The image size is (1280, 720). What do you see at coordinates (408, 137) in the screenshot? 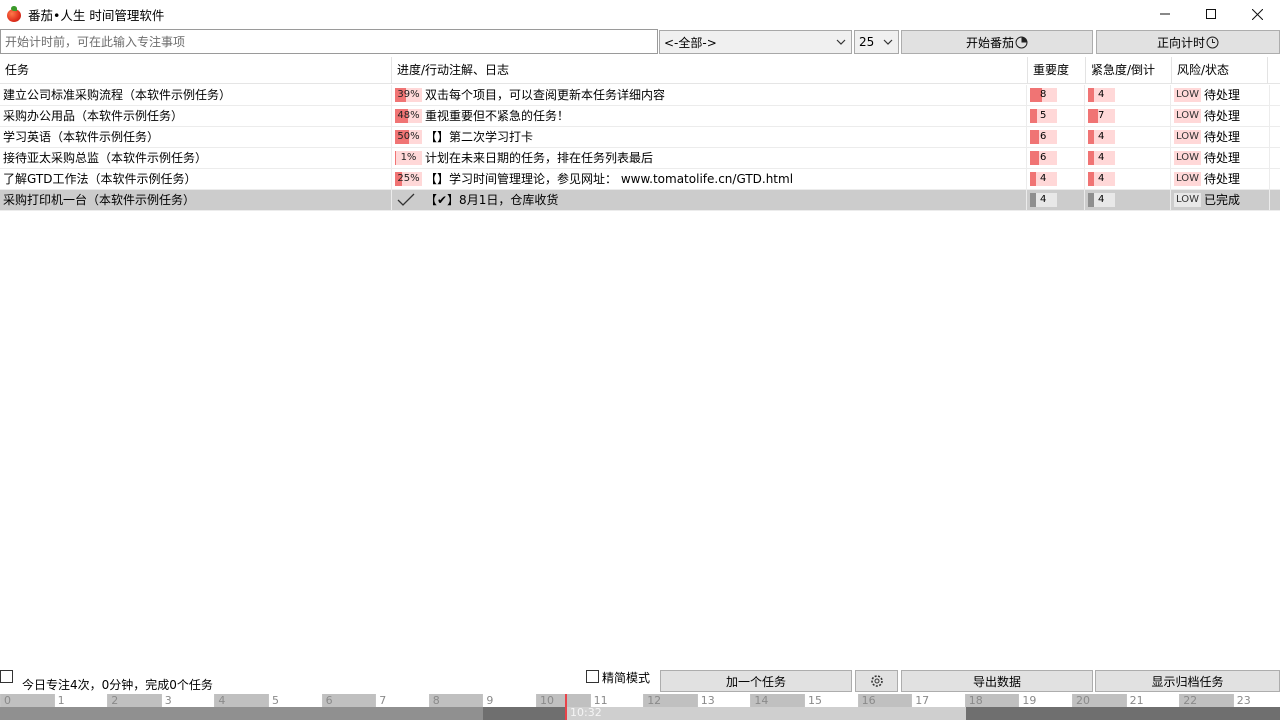
I see `progress-bar: 50%` at bounding box center [408, 137].